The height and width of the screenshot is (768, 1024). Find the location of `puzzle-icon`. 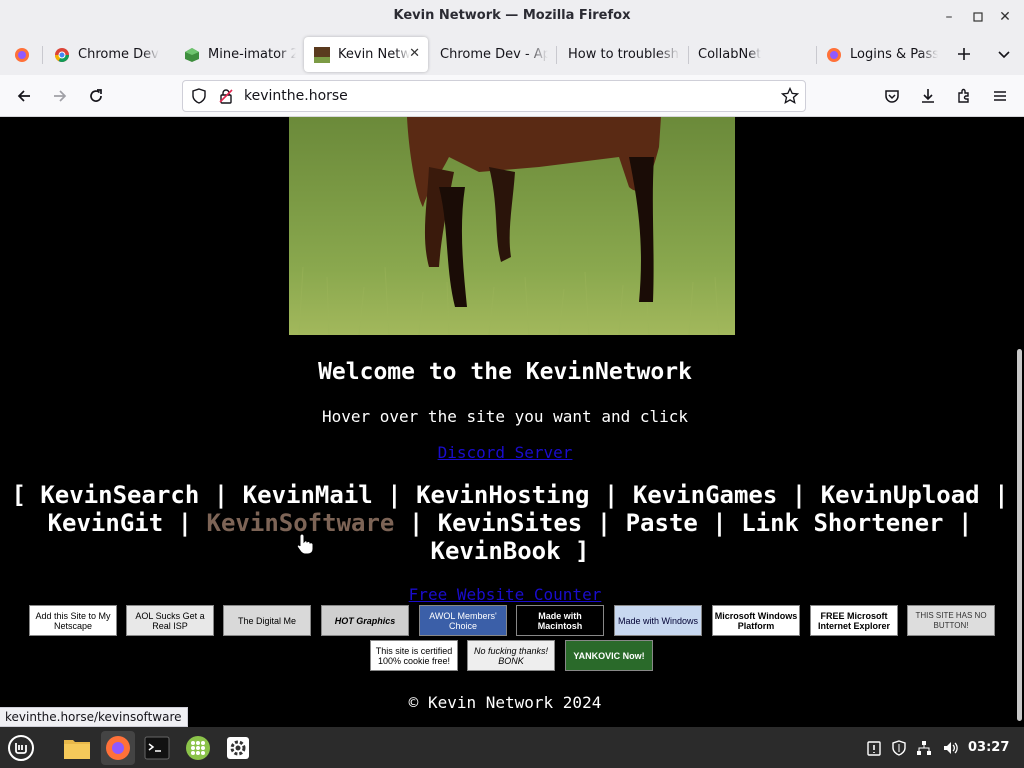

puzzle-icon is located at coordinates (963, 95).